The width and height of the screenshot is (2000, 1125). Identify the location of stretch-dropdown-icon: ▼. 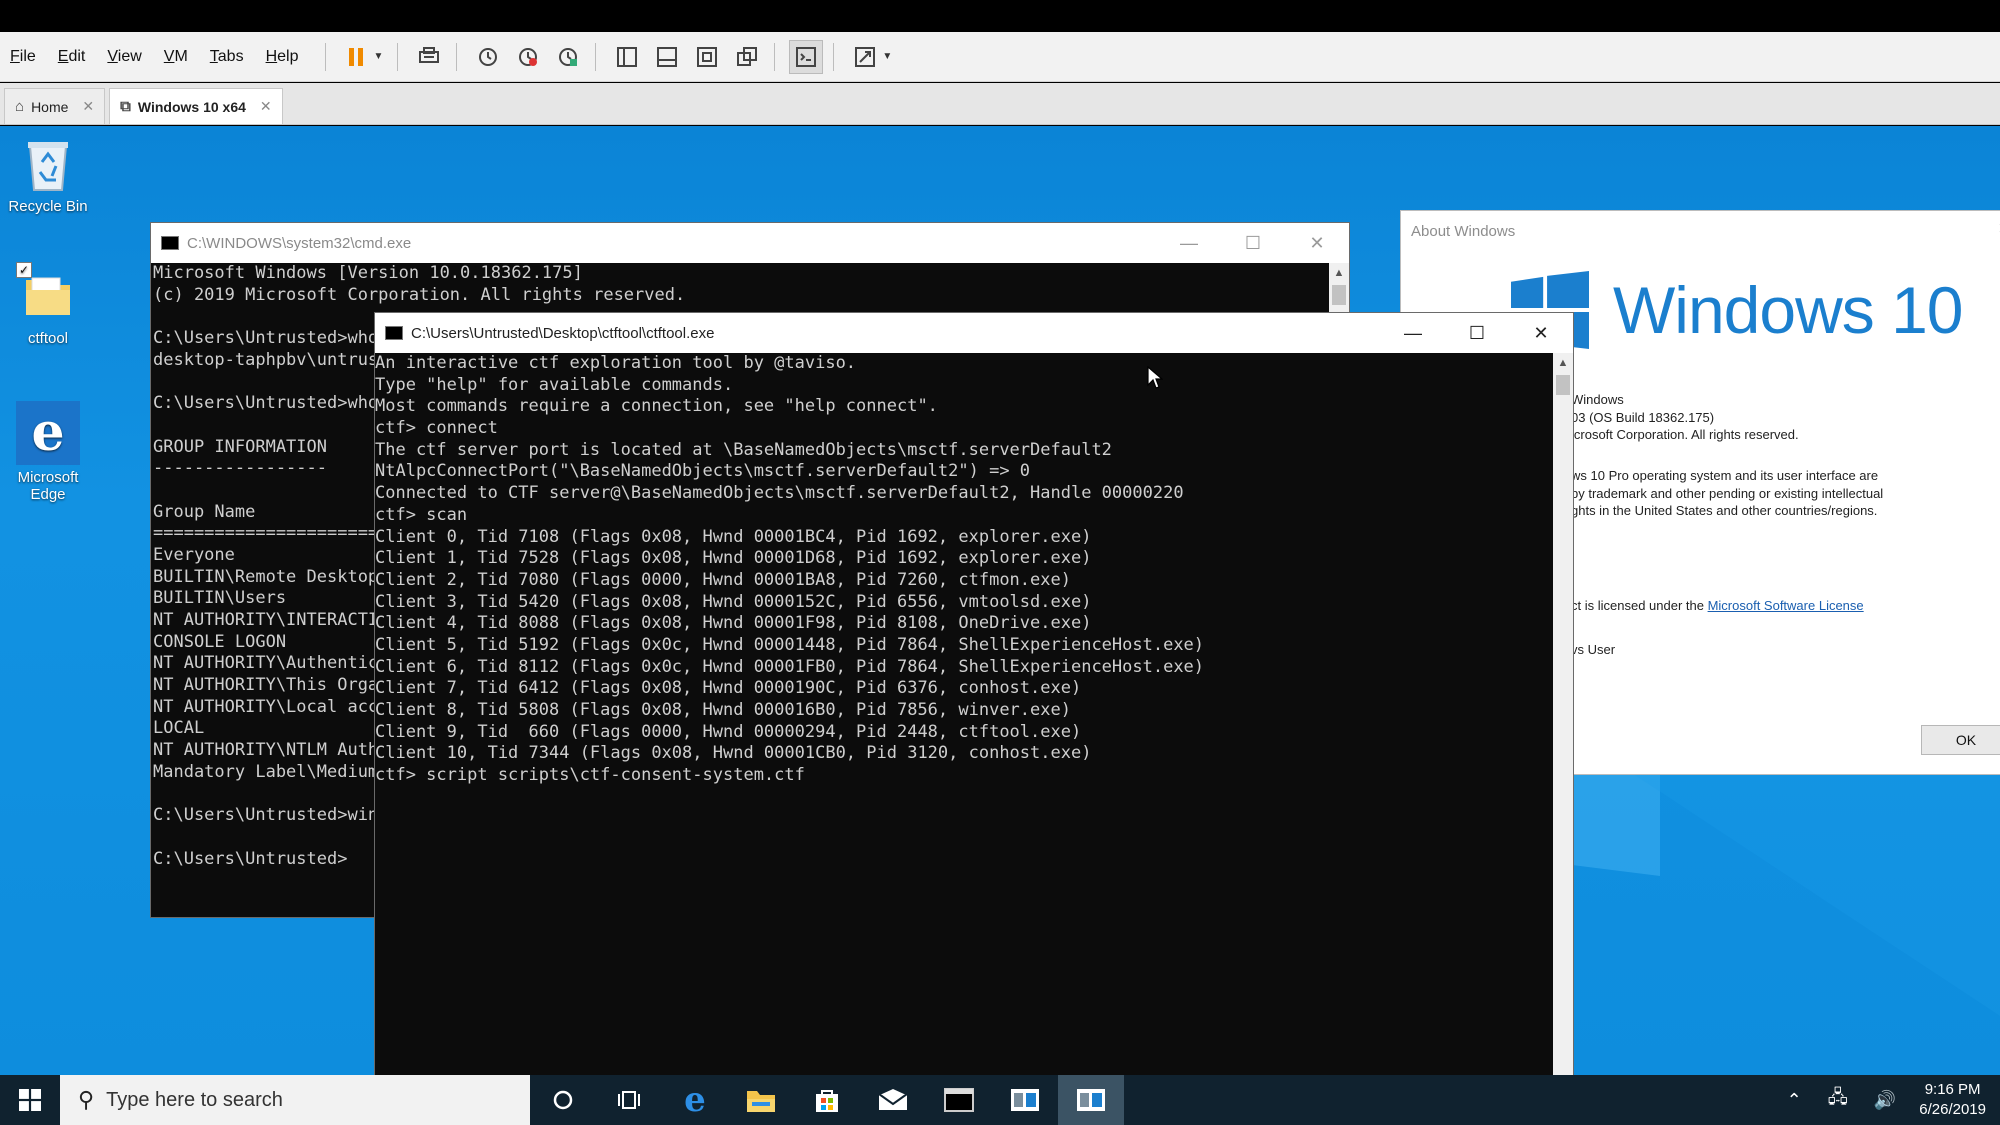
(887, 56).